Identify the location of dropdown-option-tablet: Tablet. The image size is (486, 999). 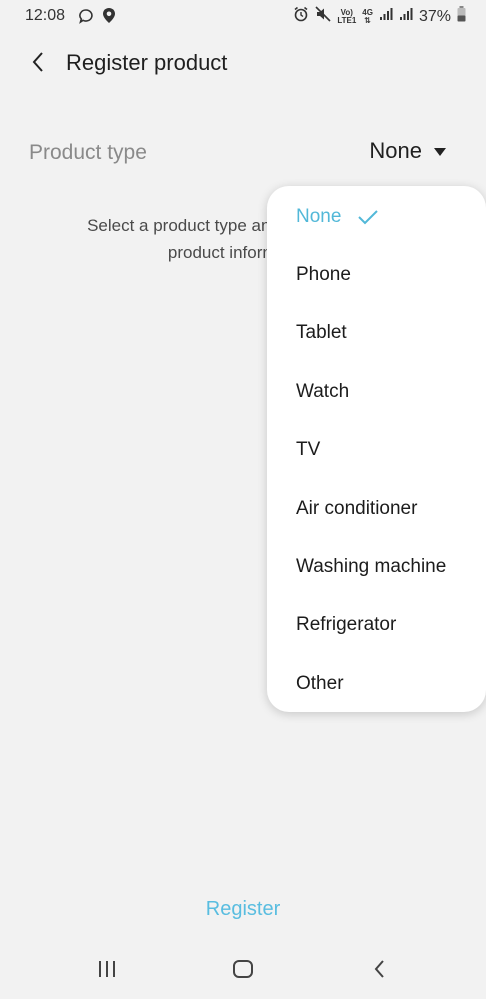
(376, 333).